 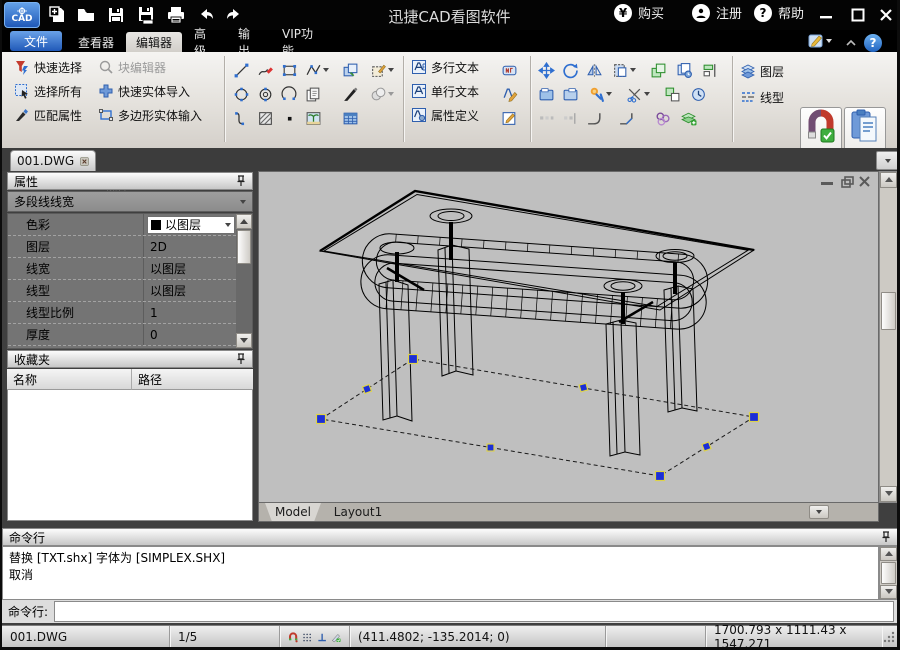 What do you see at coordinates (639, 12) in the screenshot?
I see `buy-button: ¥ 购买` at bounding box center [639, 12].